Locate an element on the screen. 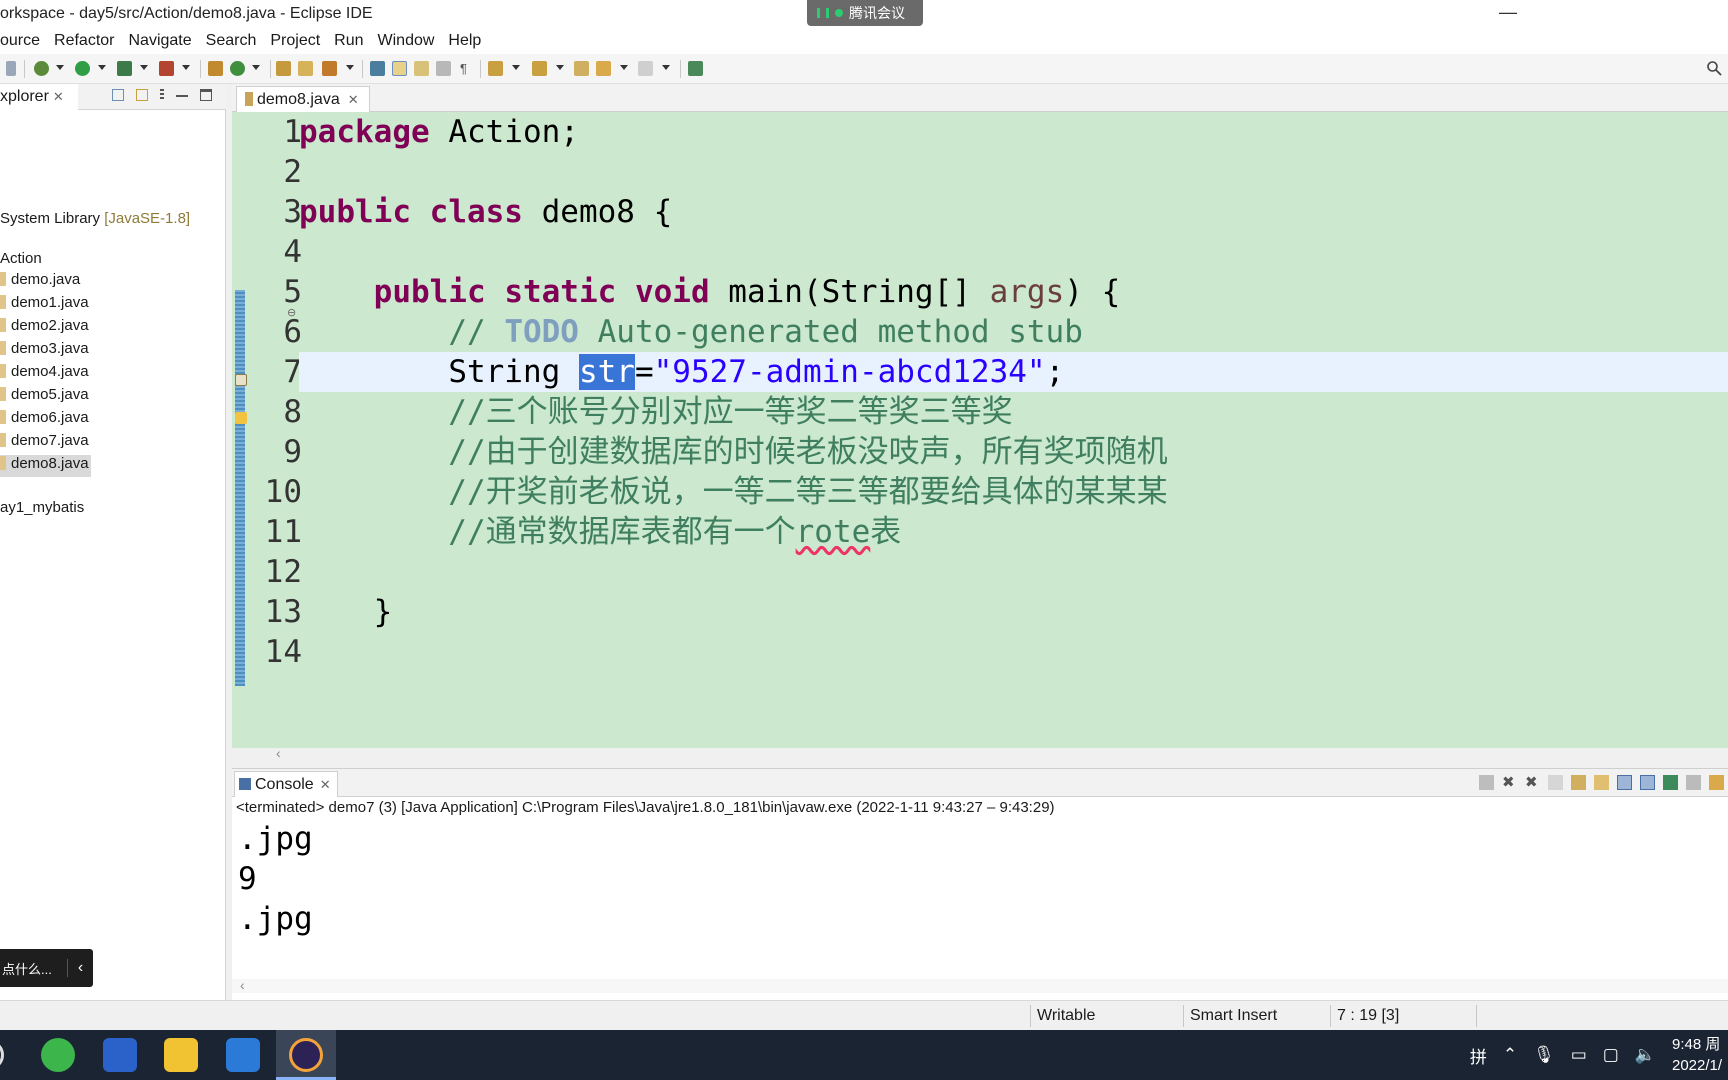 Image resolution: width=1728 pixels, height=1080 pixels. collapse-chevron-icon: ‹ is located at coordinates (80, 968).